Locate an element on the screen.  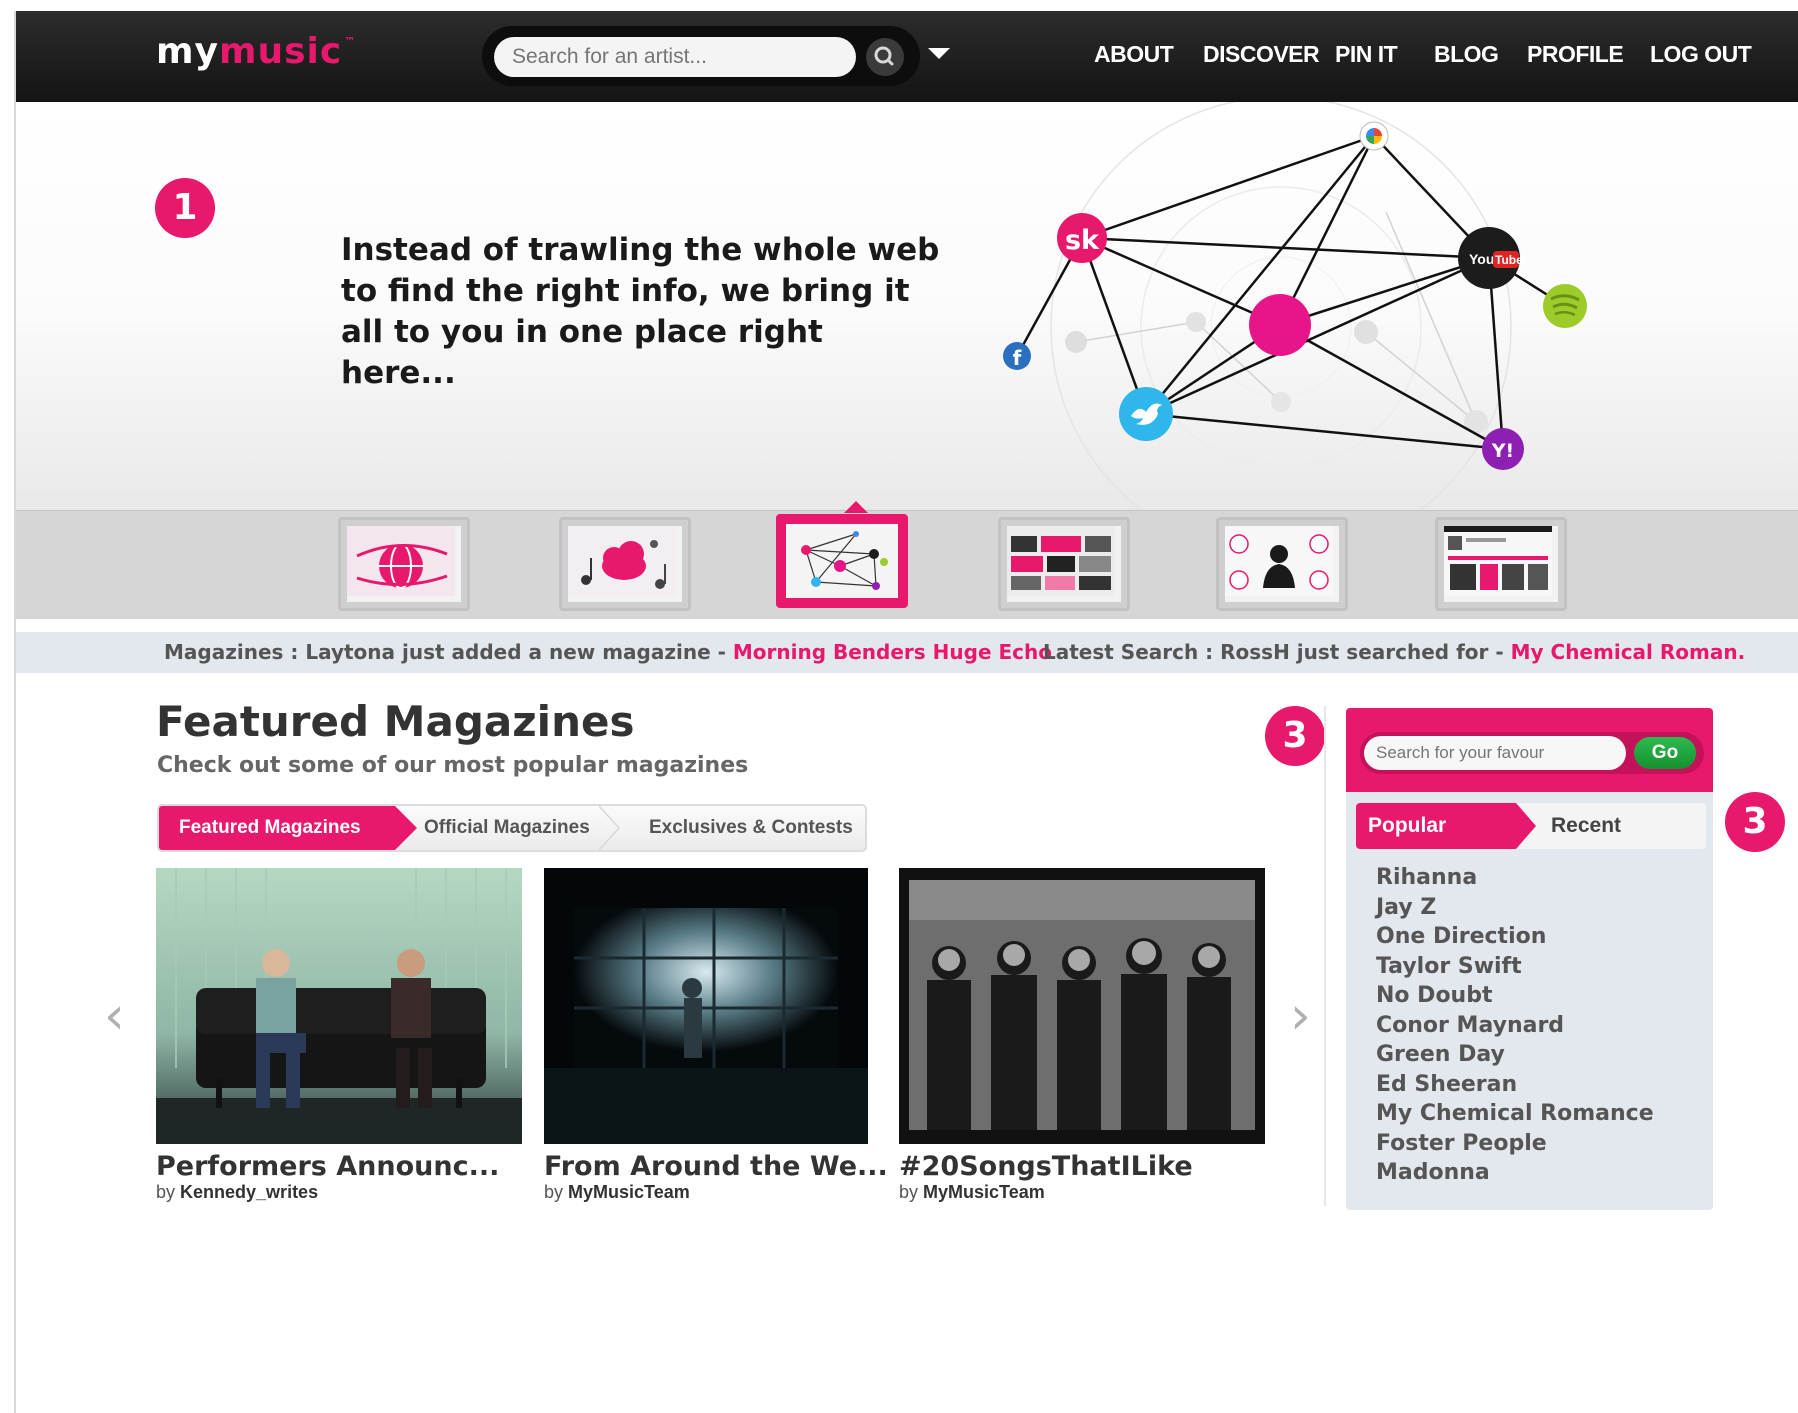
band-group-photo is located at coordinates (1082, 1006).